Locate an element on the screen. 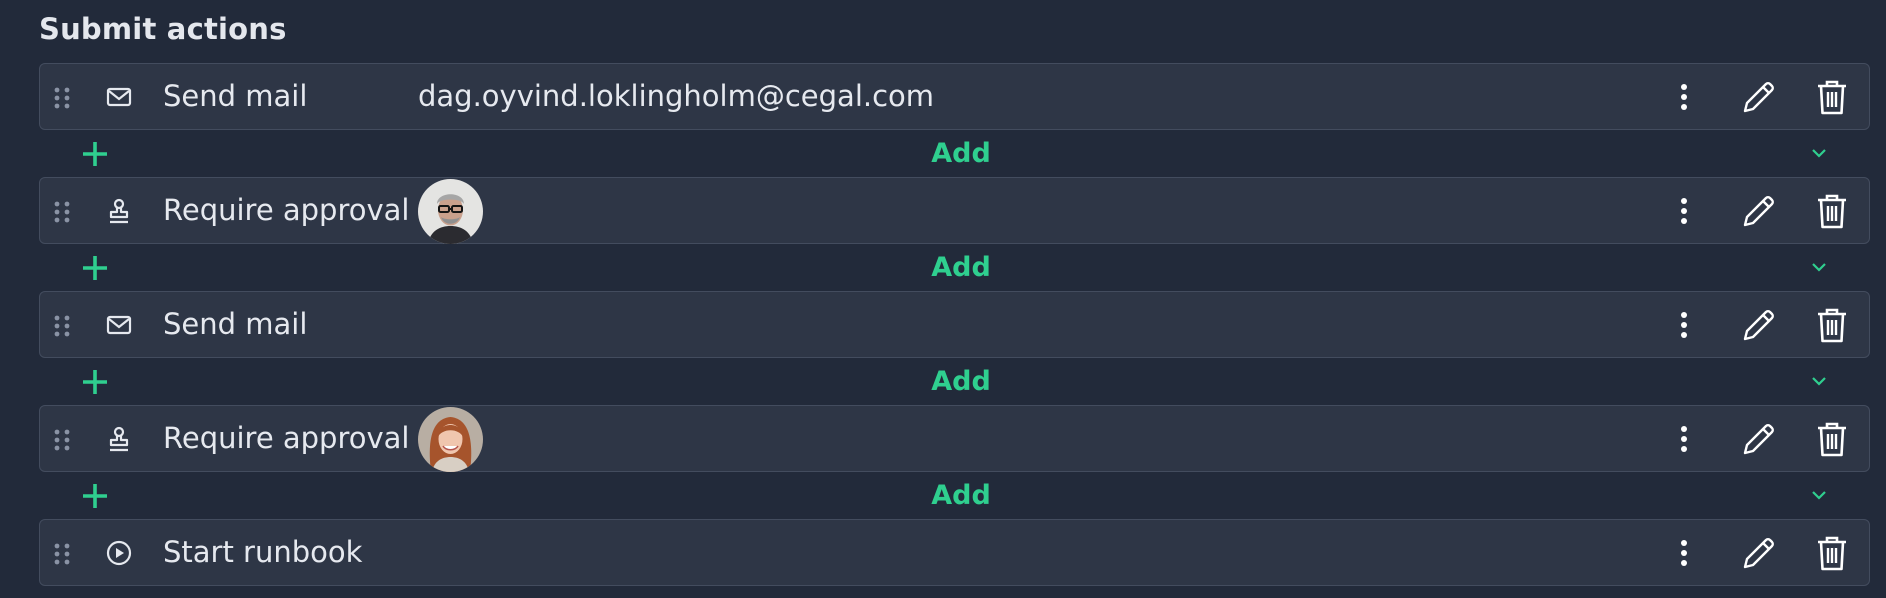  male-approver-avatar is located at coordinates (450, 211).